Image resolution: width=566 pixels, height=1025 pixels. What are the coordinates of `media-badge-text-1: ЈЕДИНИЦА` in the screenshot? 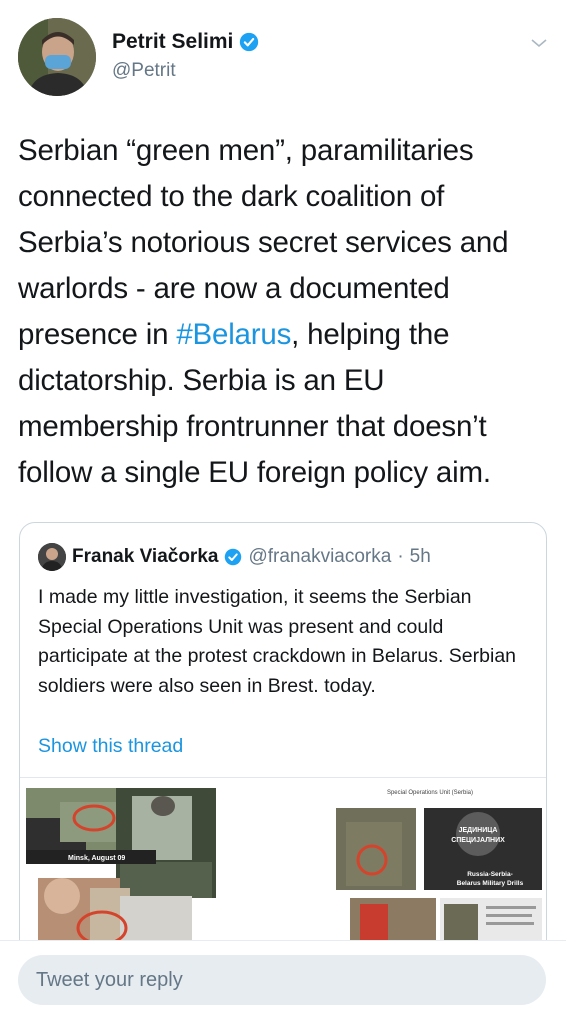 It's located at (478, 830).